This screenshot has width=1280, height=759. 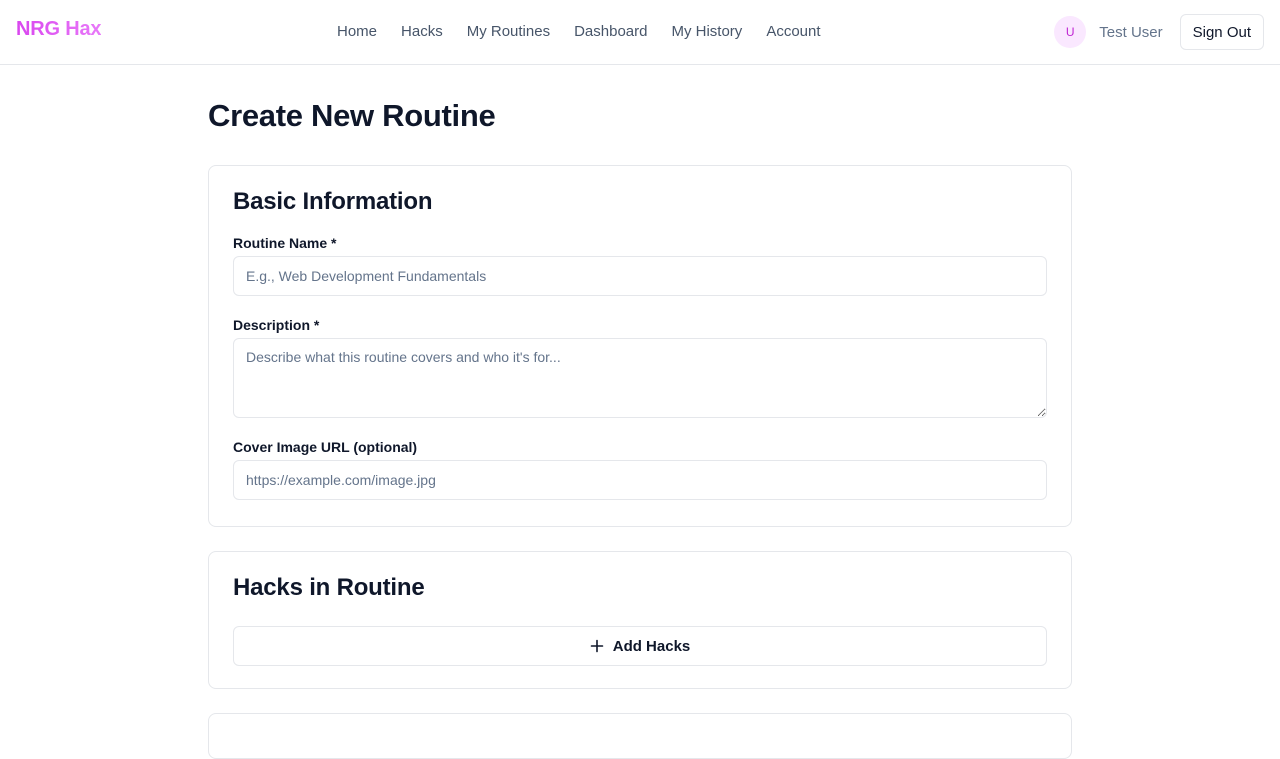 What do you see at coordinates (1070, 32) in the screenshot?
I see `avatar: U` at bounding box center [1070, 32].